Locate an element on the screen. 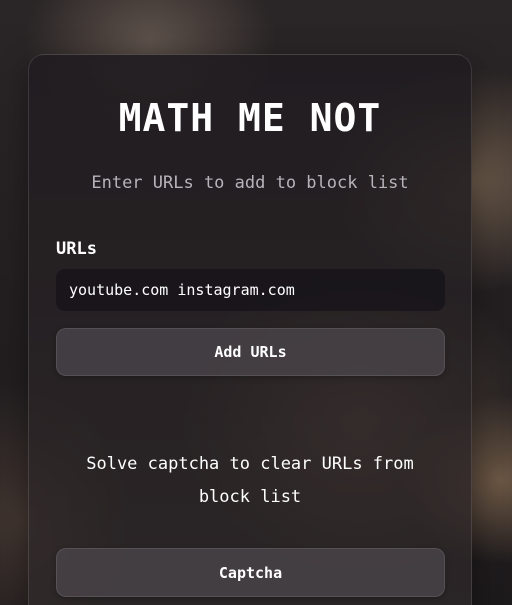 The width and height of the screenshot is (512, 605). page-subtitle: Enter URLs to add to block list is located at coordinates (250, 183).